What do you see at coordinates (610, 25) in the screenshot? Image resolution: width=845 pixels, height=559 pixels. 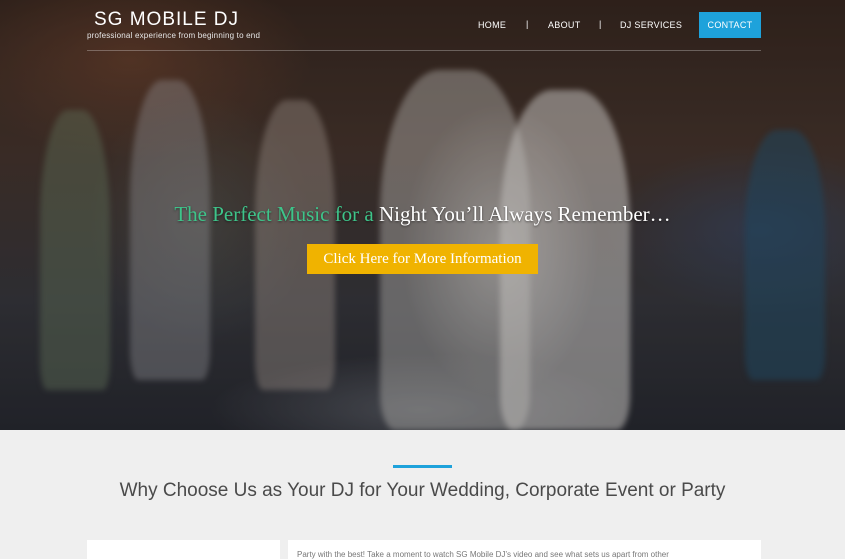 I see `main-nav: HOME | ABOUT | DJ SERVICES CONTACT` at bounding box center [610, 25].